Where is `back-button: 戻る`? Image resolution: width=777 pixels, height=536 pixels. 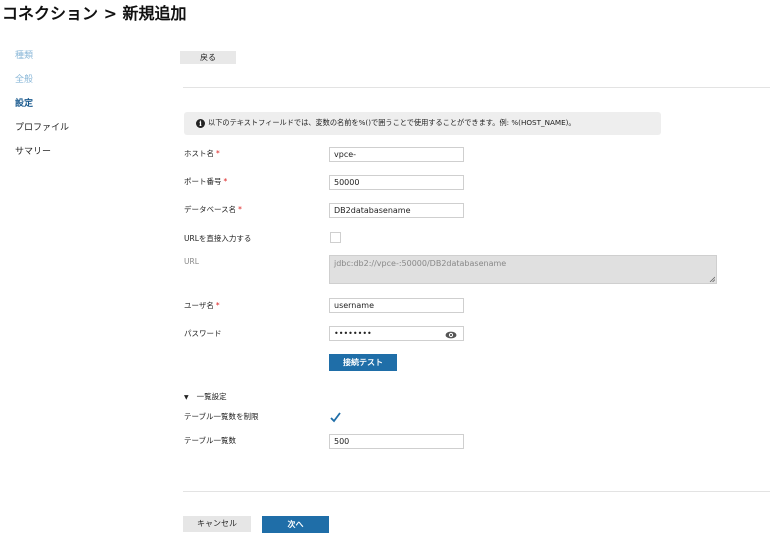
back-button: 戻る is located at coordinates (208, 57).